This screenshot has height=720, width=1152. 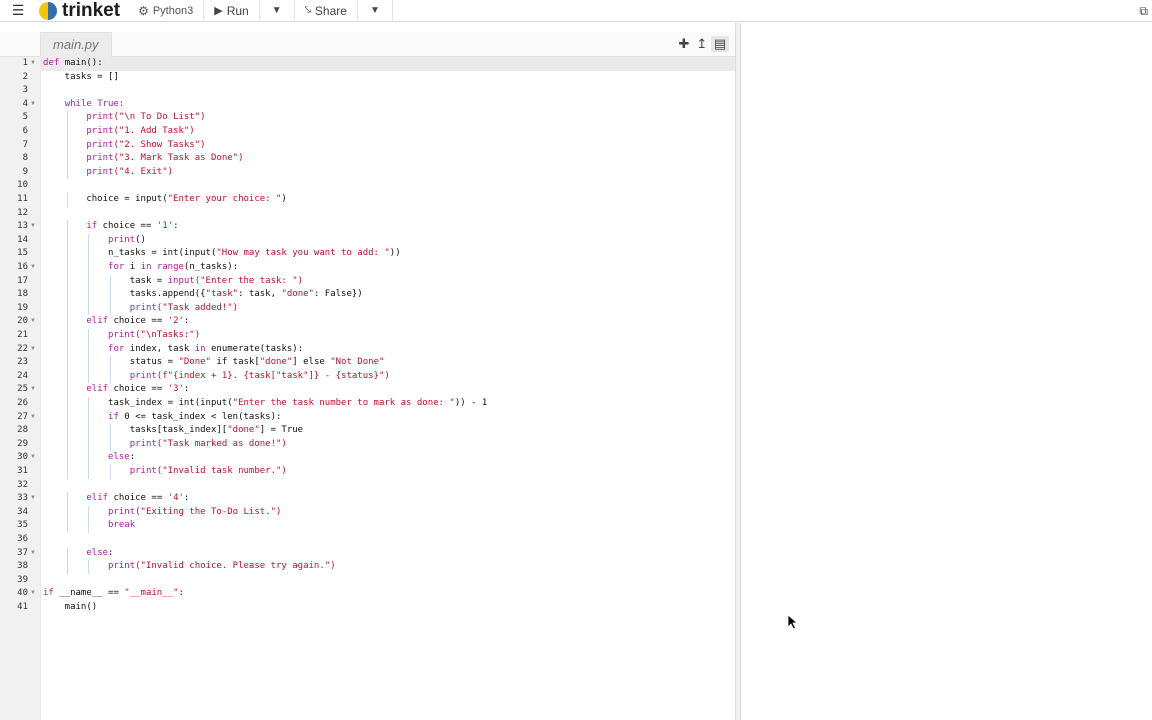 I want to click on line-number: 11, so click(x=22, y=199).